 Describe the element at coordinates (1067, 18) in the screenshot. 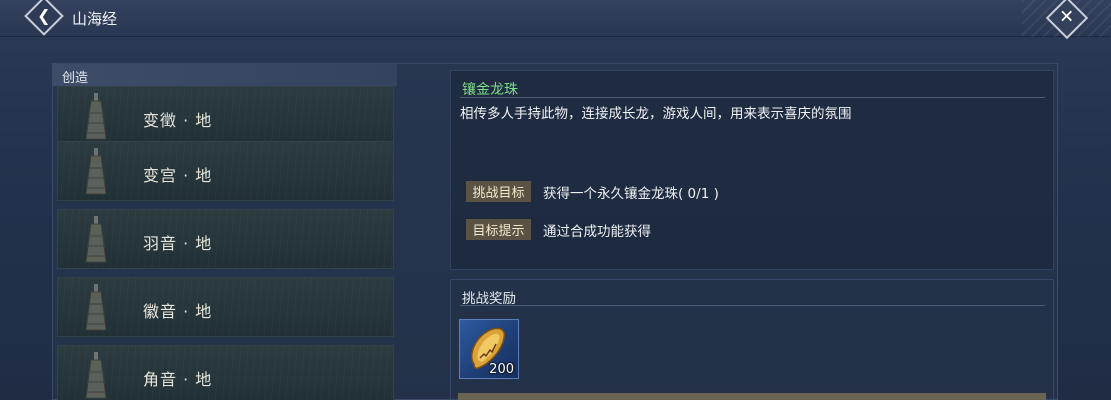

I see `close-x-icon: ✕` at that location.